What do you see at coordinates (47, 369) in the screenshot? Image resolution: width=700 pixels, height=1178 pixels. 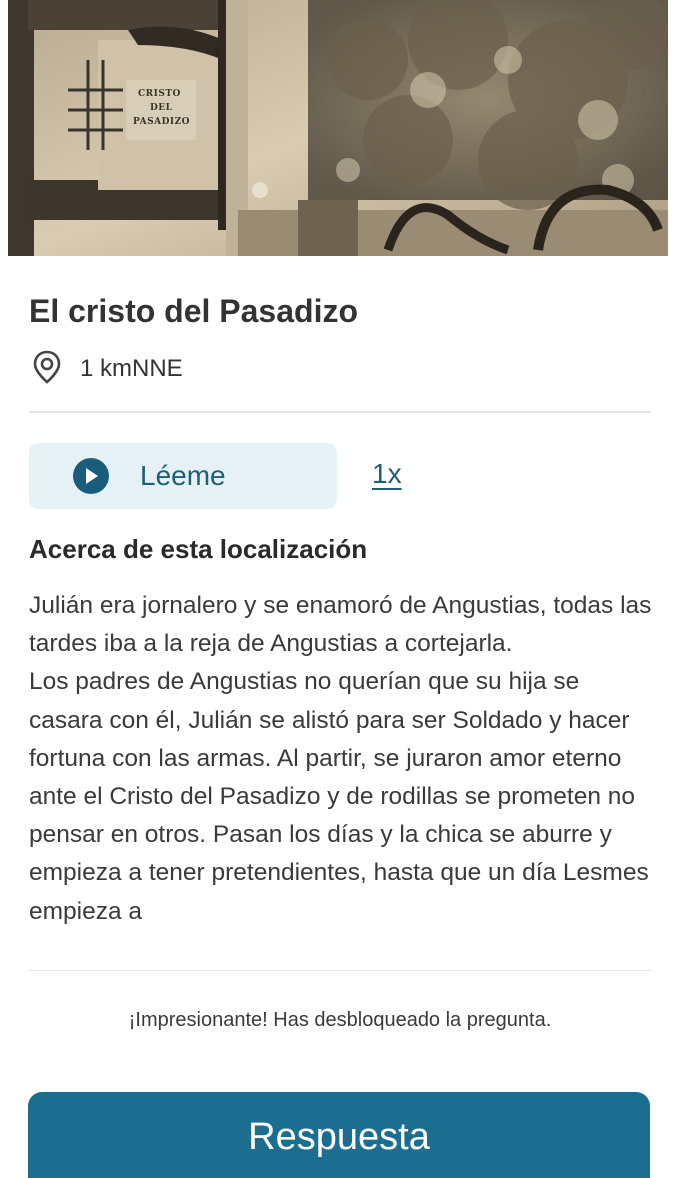 I see `location-pin-icon` at bounding box center [47, 369].